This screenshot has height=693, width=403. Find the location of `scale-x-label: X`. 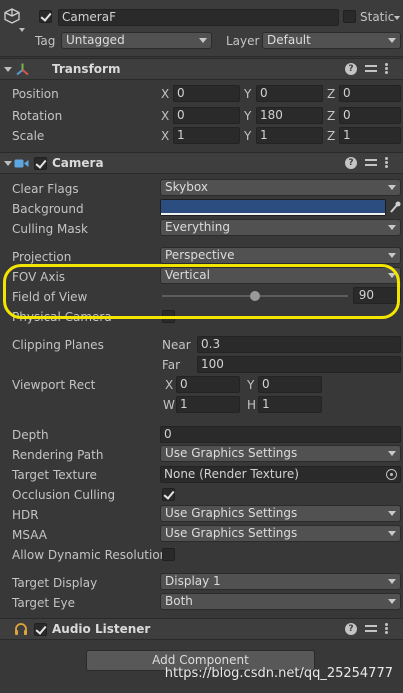

scale-x-label: X is located at coordinates (165, 136).